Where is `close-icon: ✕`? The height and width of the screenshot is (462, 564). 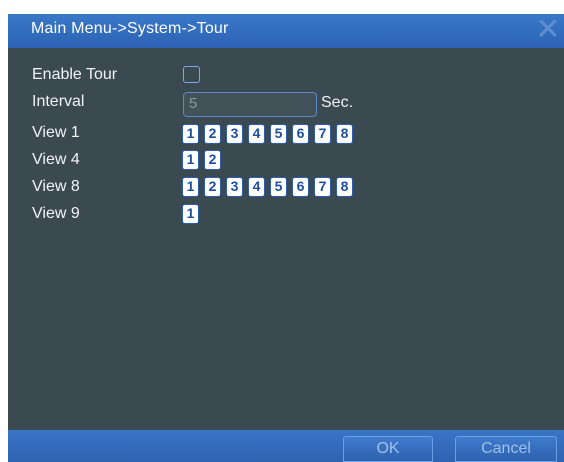
close-icon: ✕ is located at coordinates (548, 30).